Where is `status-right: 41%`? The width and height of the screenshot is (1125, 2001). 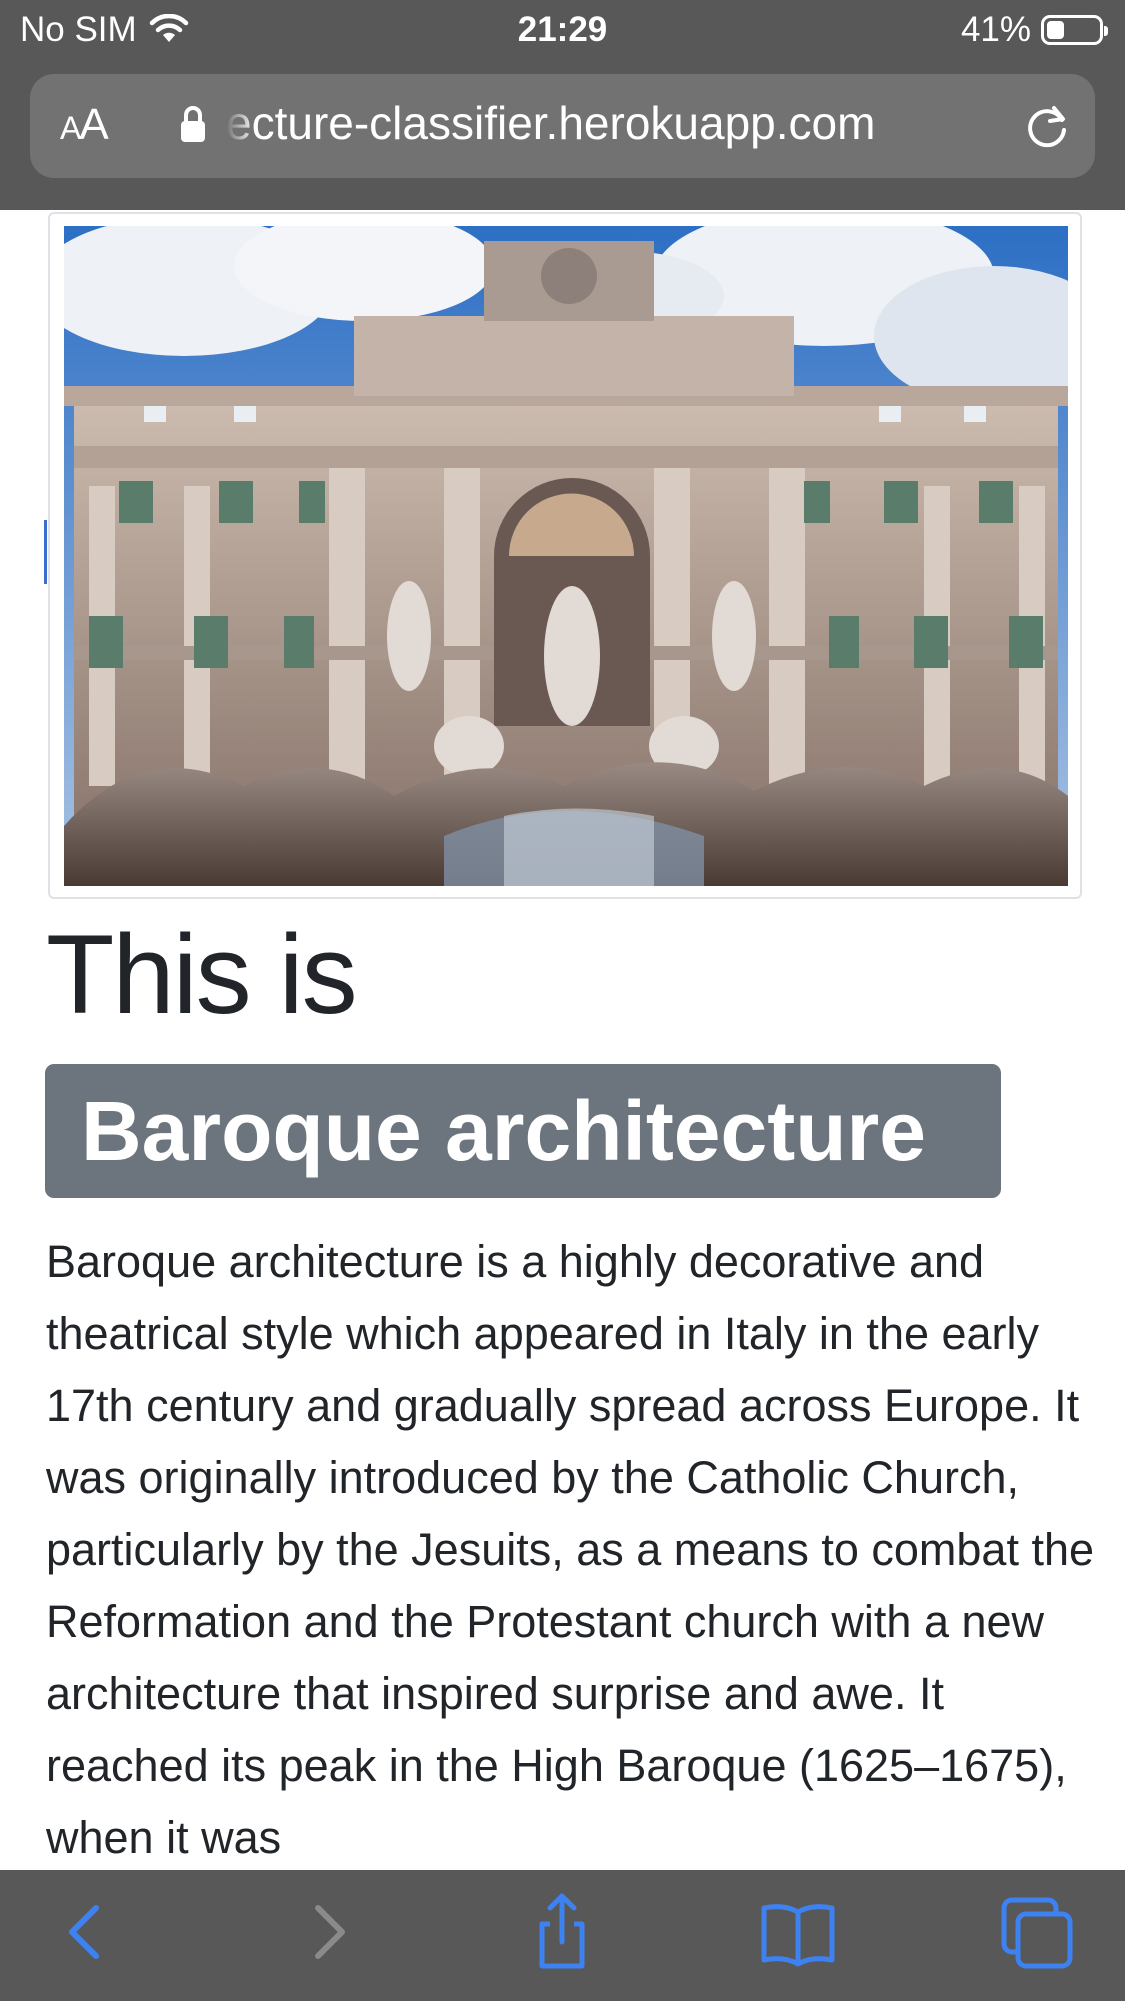
status-right: 41% is located at coordinates (1034, 30).